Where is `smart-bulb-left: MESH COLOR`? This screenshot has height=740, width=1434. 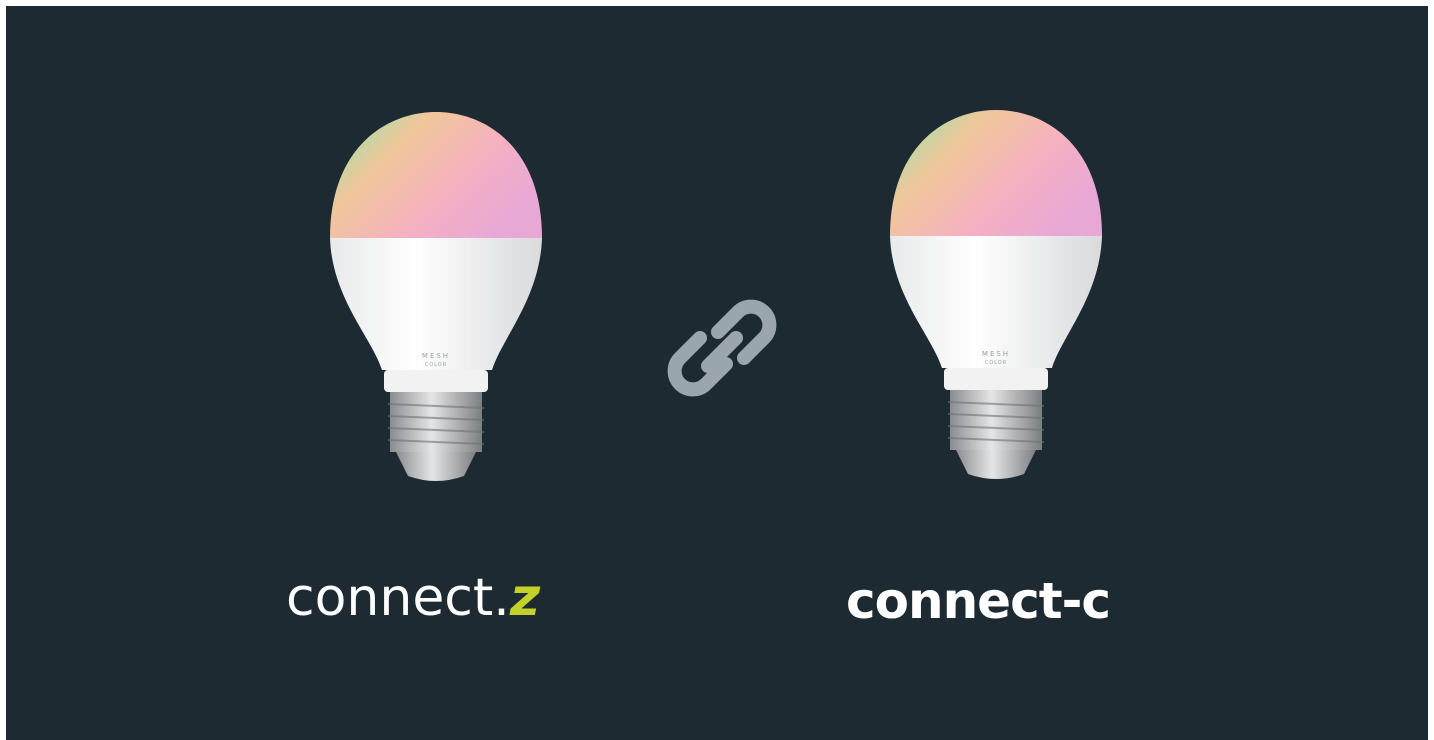 smart-bulb-left: MESH COLOR is located at coordinates (436, 298).